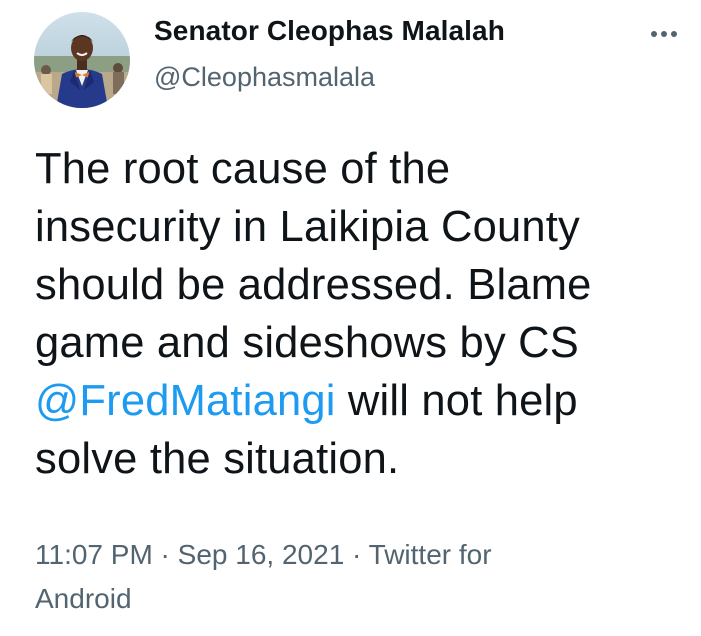 This screenshot has height=636, width=701. Describe the element at coordinates (261, 554) in the screenshot. I see `tweet-date: Sep 16, 2021` at that location.